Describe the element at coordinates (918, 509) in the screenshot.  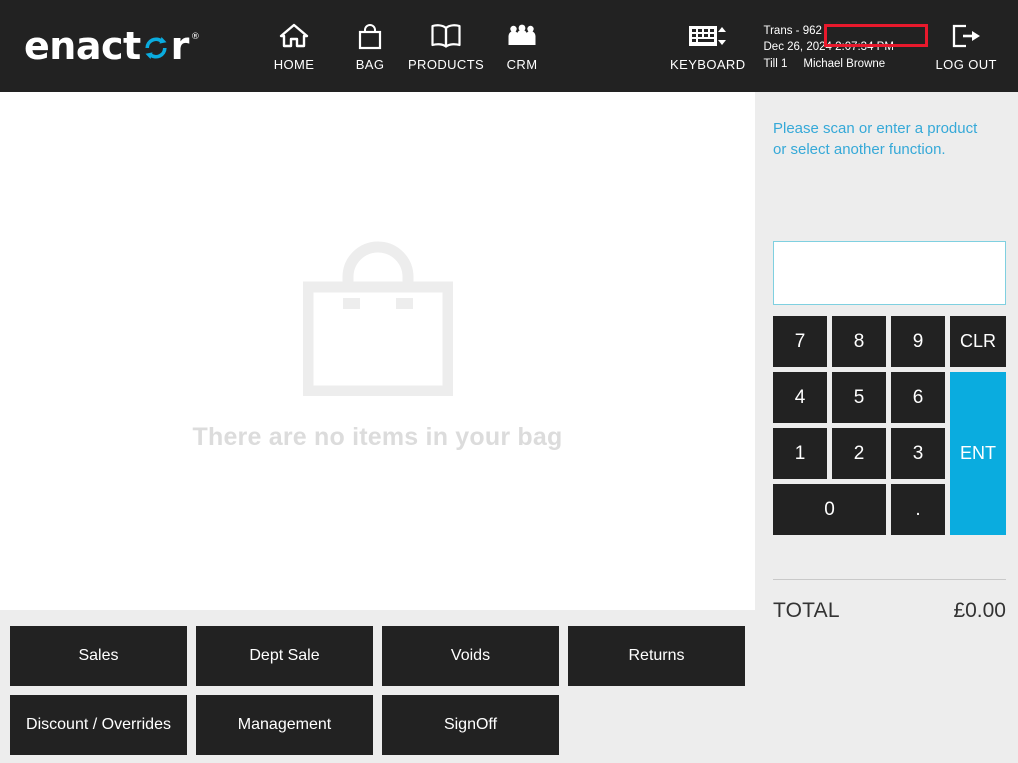
I see `keypad-key-decimal: .` at that location.